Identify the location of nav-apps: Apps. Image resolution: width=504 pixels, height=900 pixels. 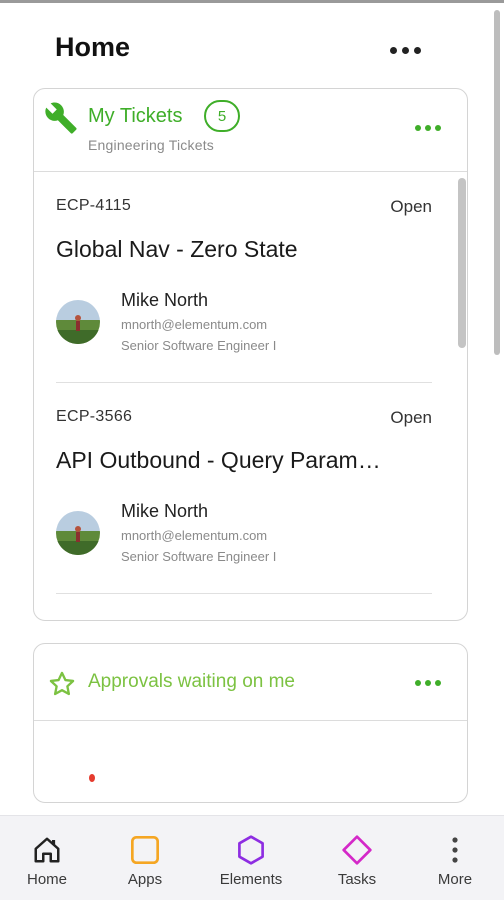
(145, 858).